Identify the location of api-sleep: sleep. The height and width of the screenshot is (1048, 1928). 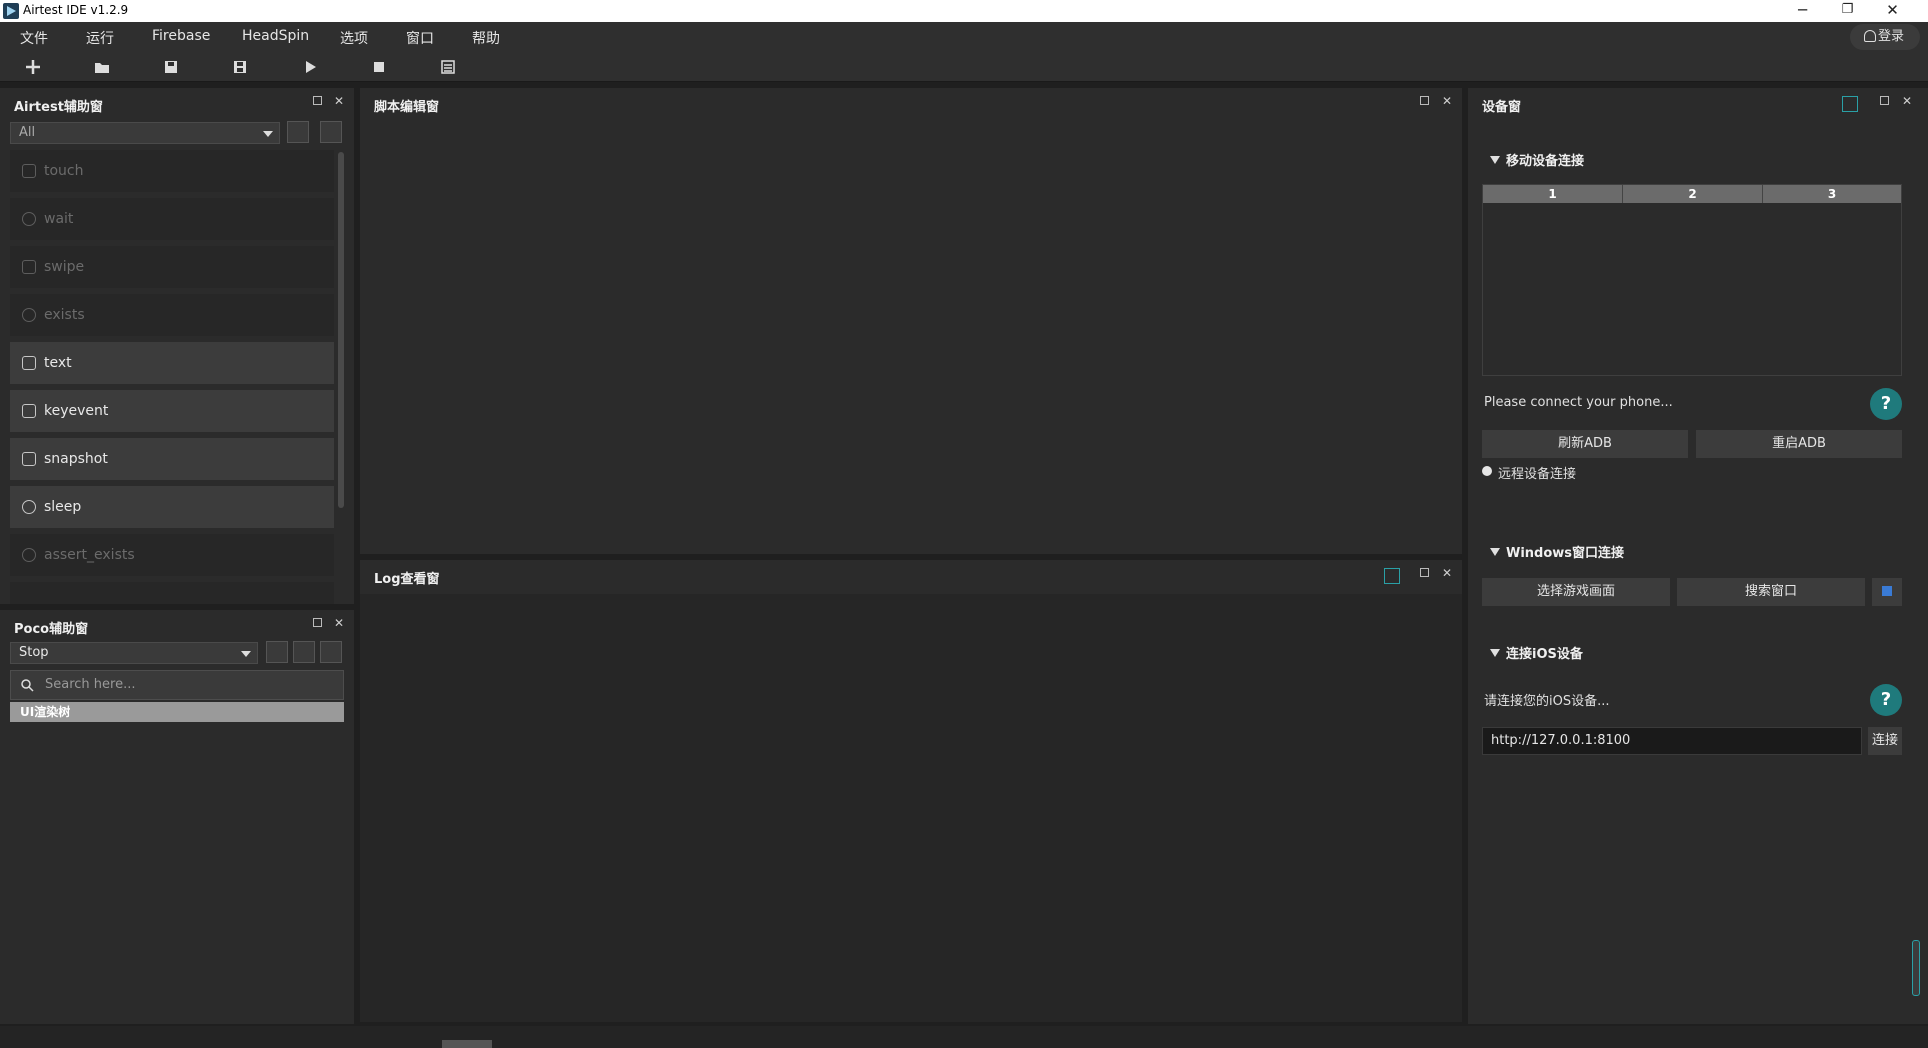
(172, 507).